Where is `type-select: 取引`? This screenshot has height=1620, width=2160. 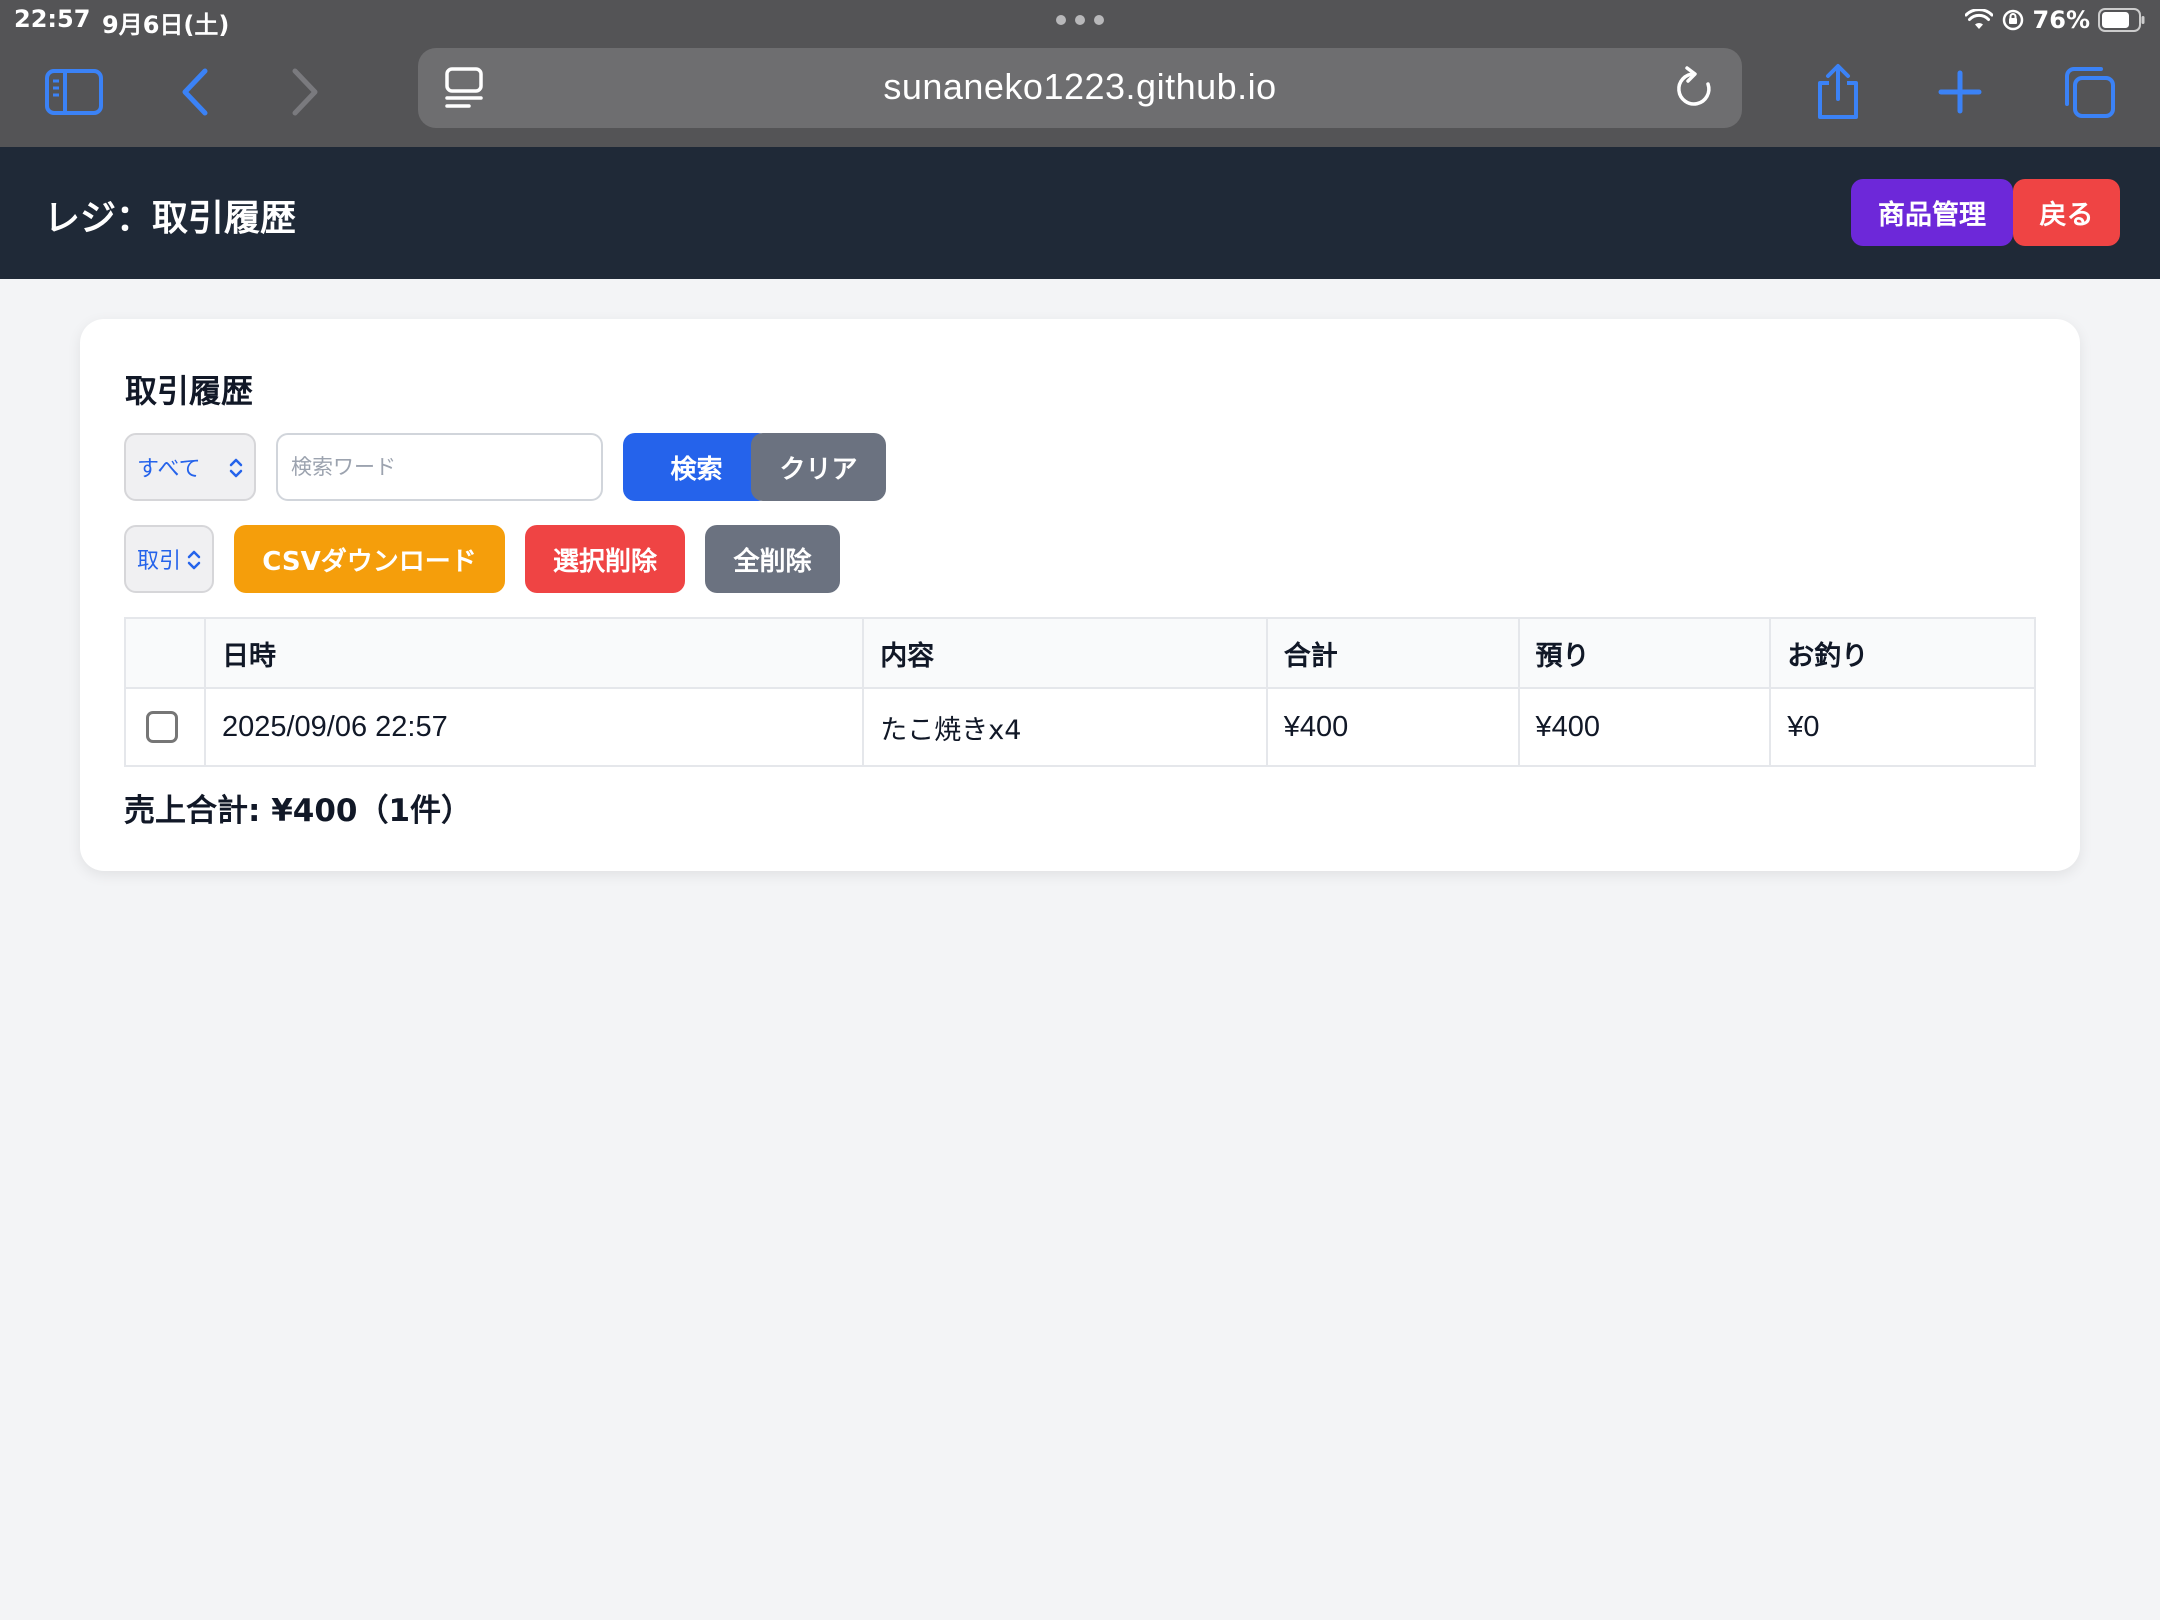
type-select: 取引 is located at coordinates (169, 559).